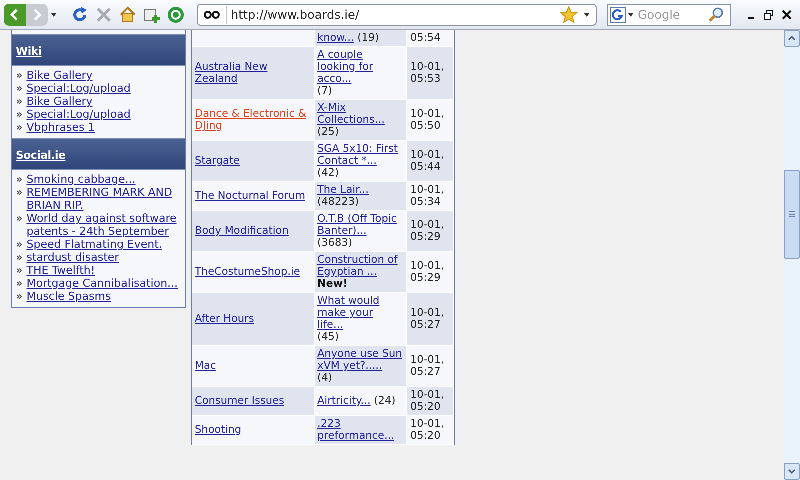  I want to click on reply-count: (19), so click(369, 38).